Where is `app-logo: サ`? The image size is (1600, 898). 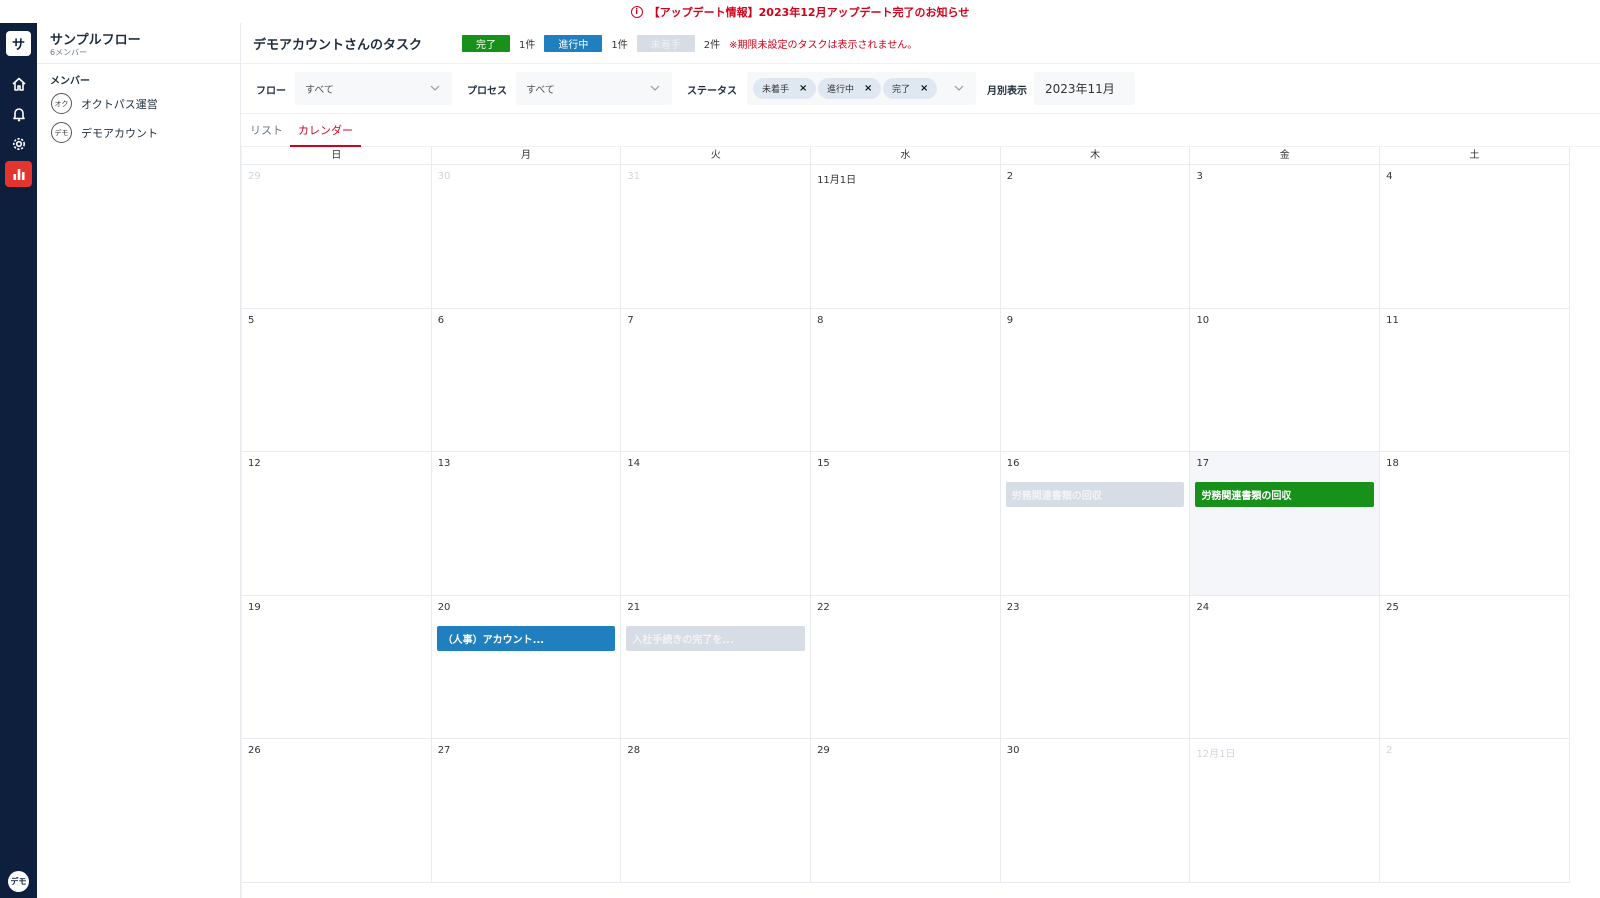
app-logo: サ is located at coordinates (18, 43).